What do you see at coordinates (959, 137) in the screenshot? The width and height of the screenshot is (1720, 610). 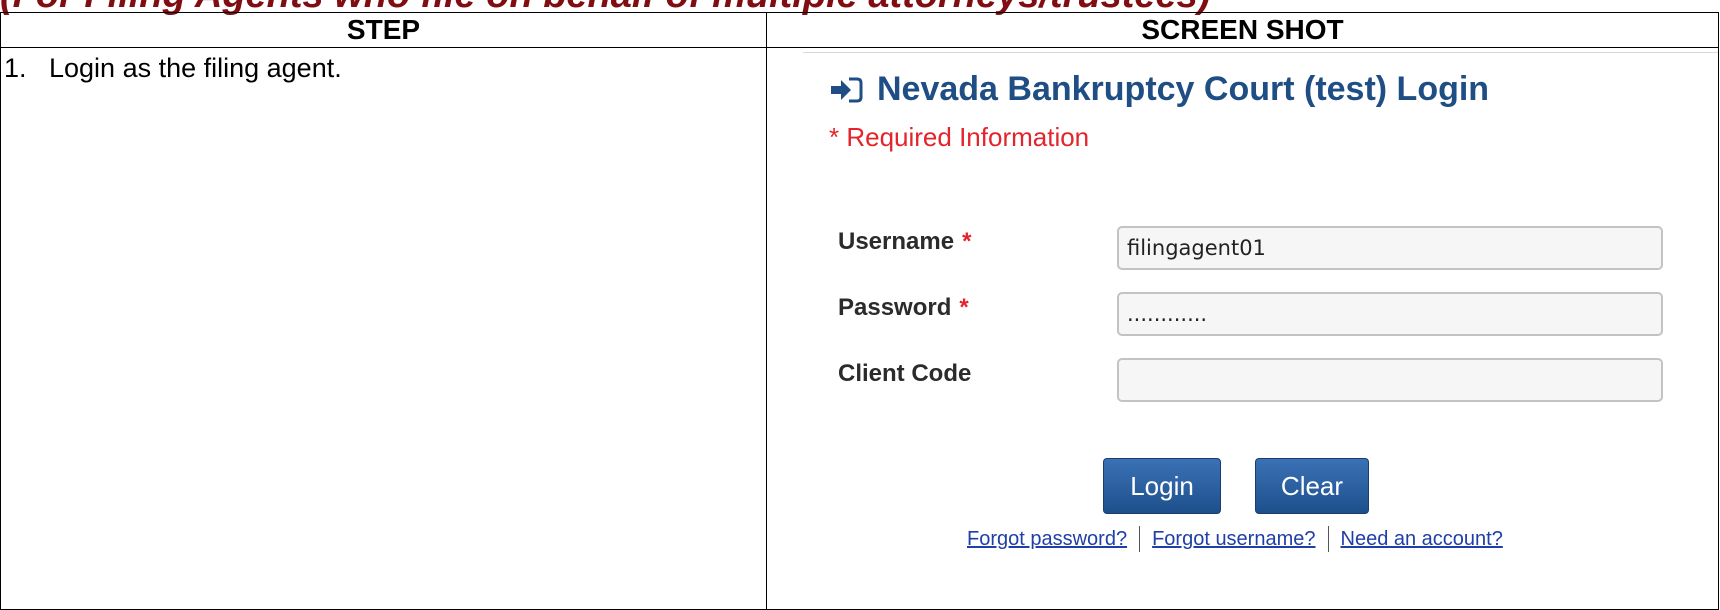 I see `required-information-note: * Required Information` at bounding box center [959, 137].